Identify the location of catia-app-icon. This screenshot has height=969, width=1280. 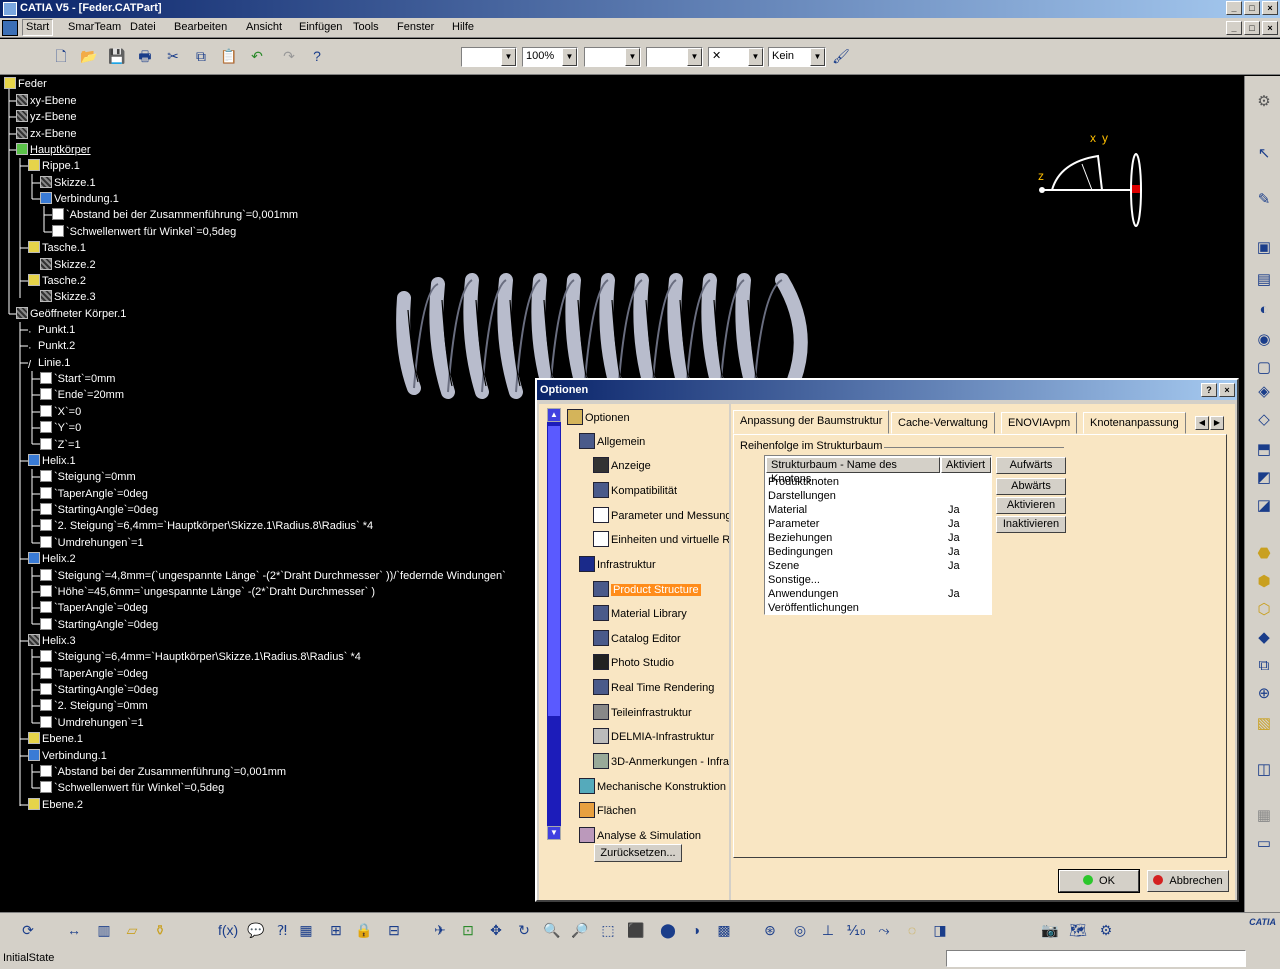
(10, 9).